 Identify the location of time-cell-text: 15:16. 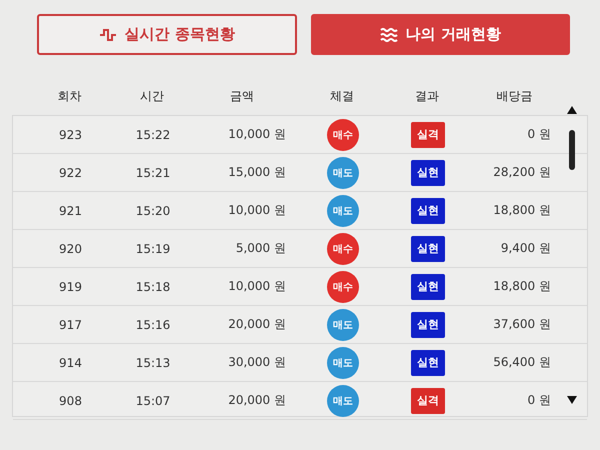
(153, 325).